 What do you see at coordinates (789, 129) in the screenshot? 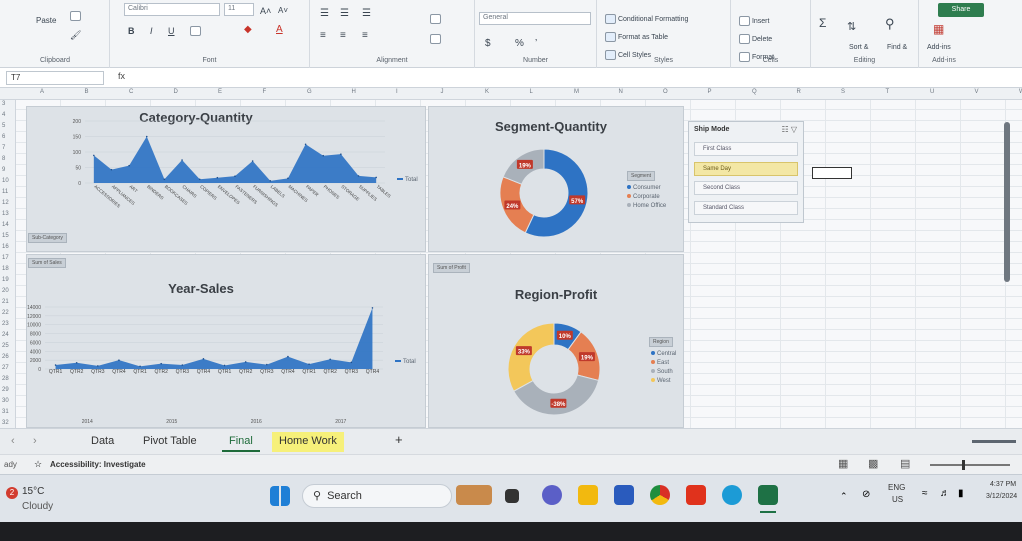
I see `clear-filter-icon: ☷ ▽` at bounding box center [789, 129].